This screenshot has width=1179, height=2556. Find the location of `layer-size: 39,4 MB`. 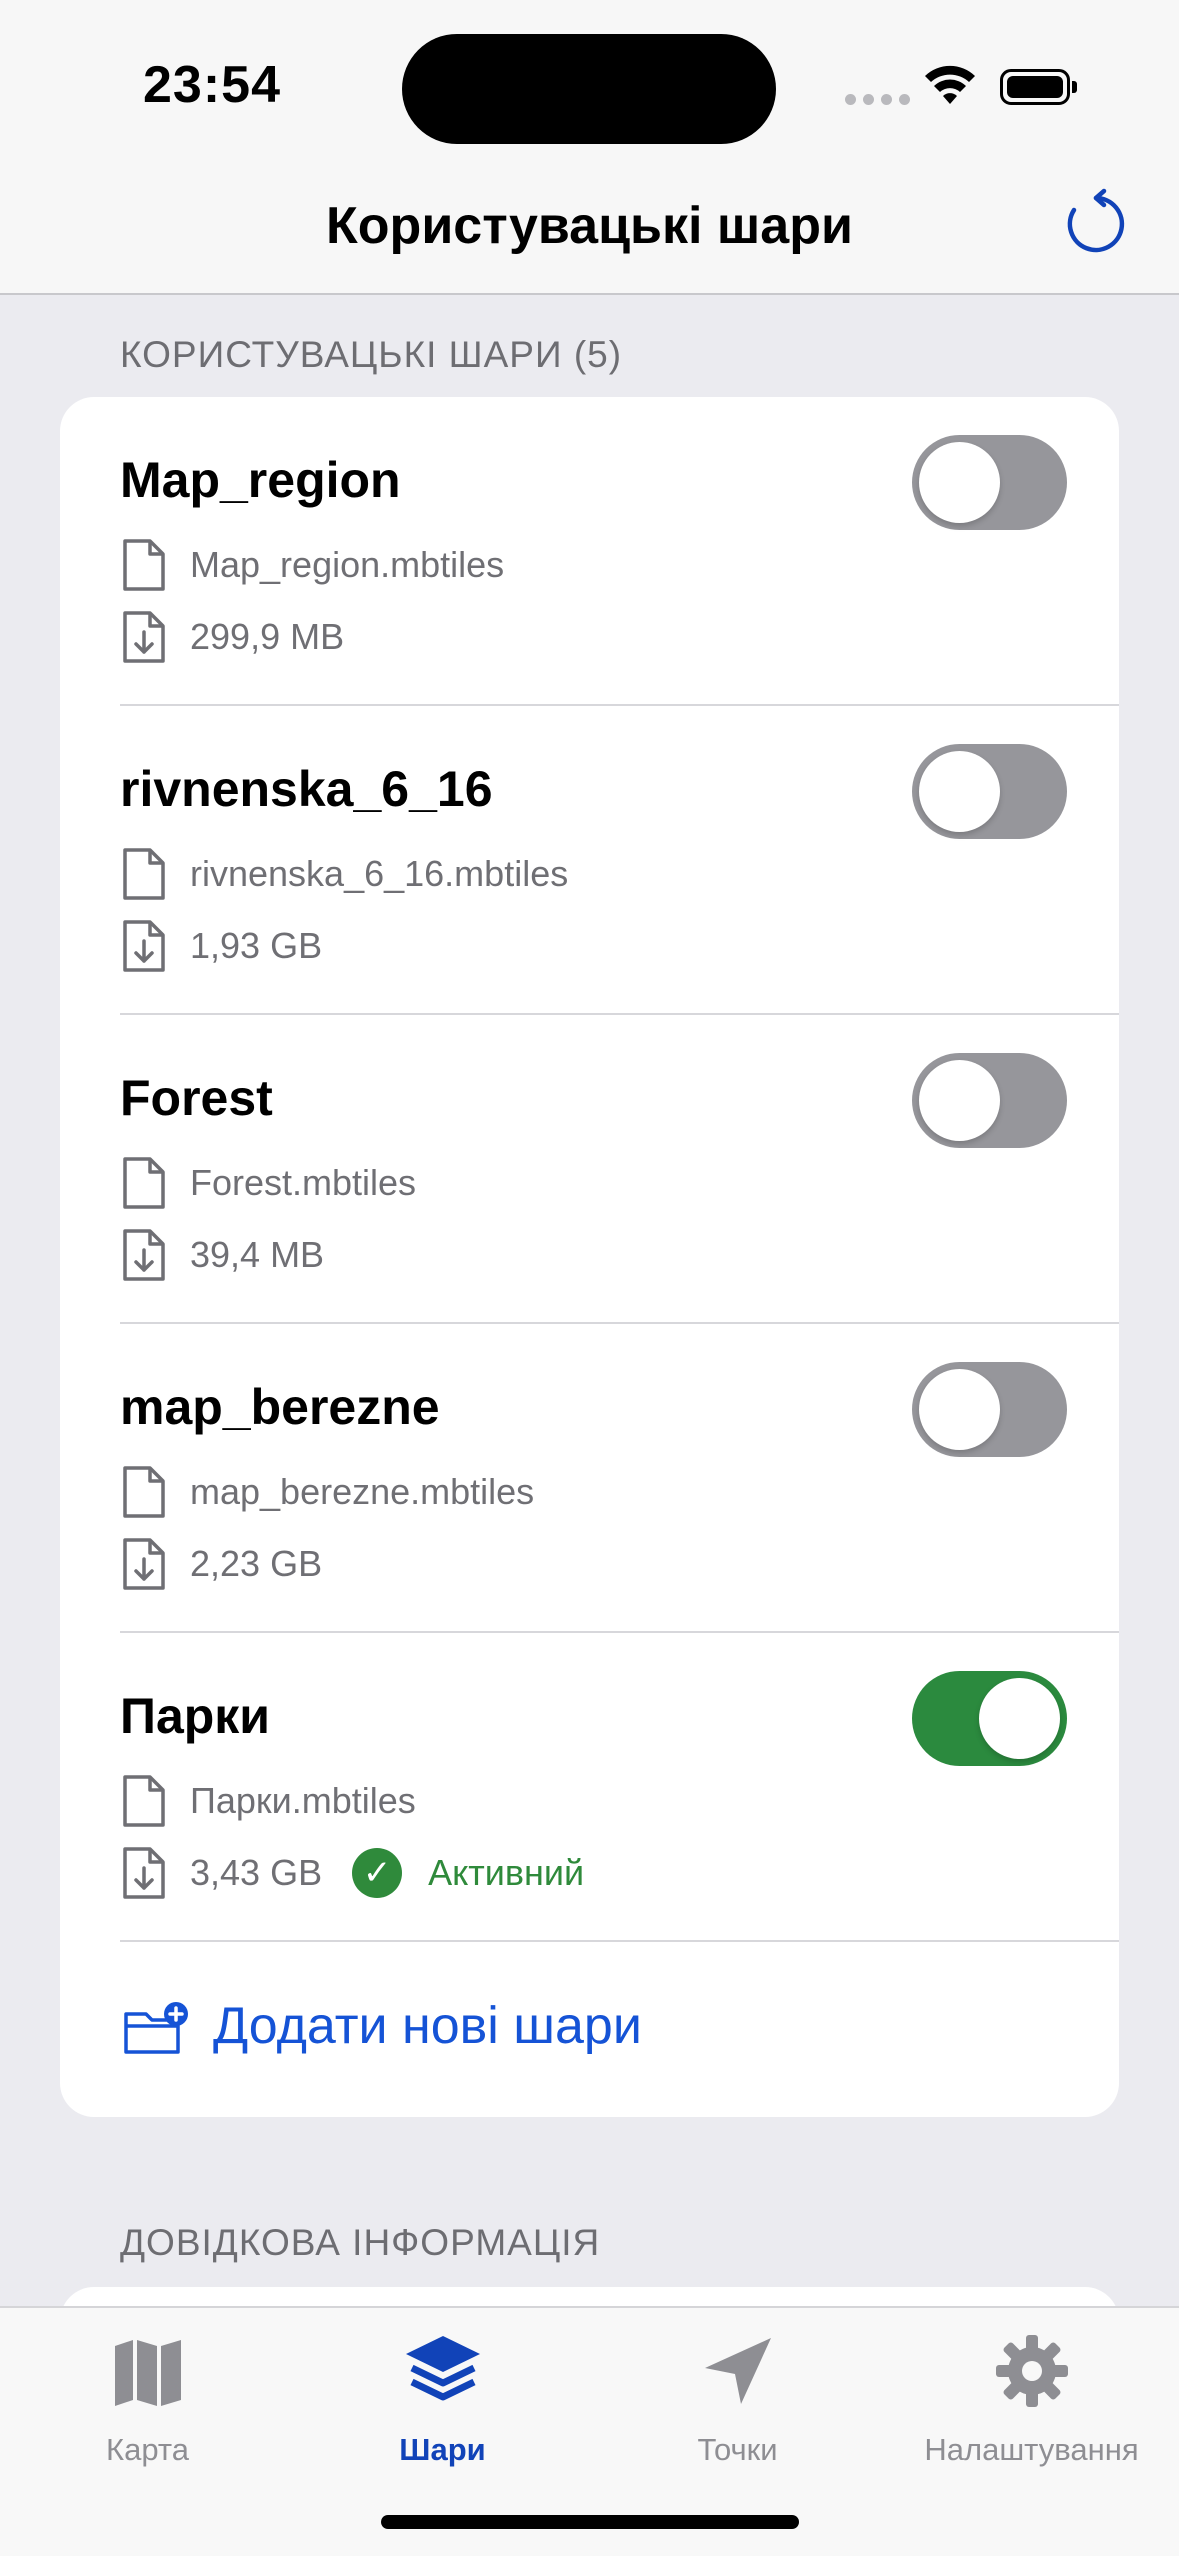

layer-size: 39,4 MB is located at coordinates (222, 1255).